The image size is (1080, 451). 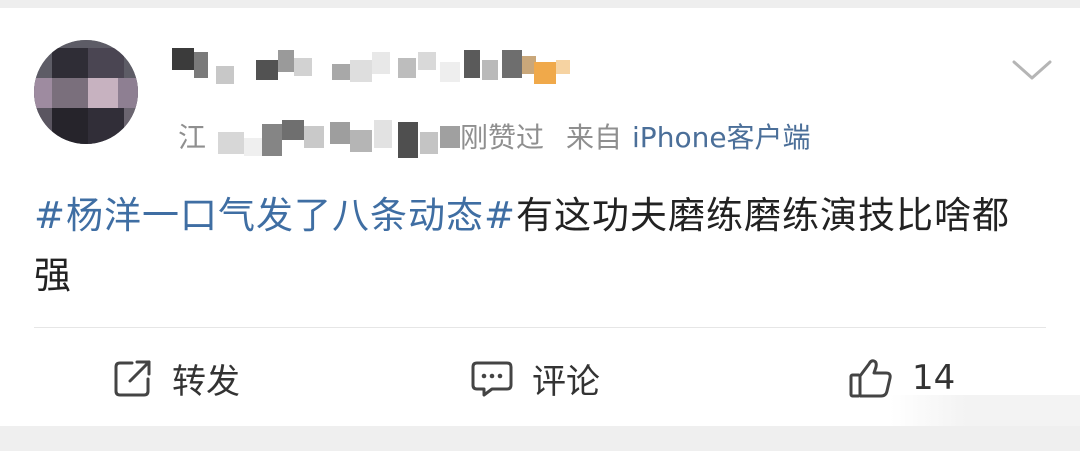 I want to click on chevron-down-icon, so click(x=1032, y=71).